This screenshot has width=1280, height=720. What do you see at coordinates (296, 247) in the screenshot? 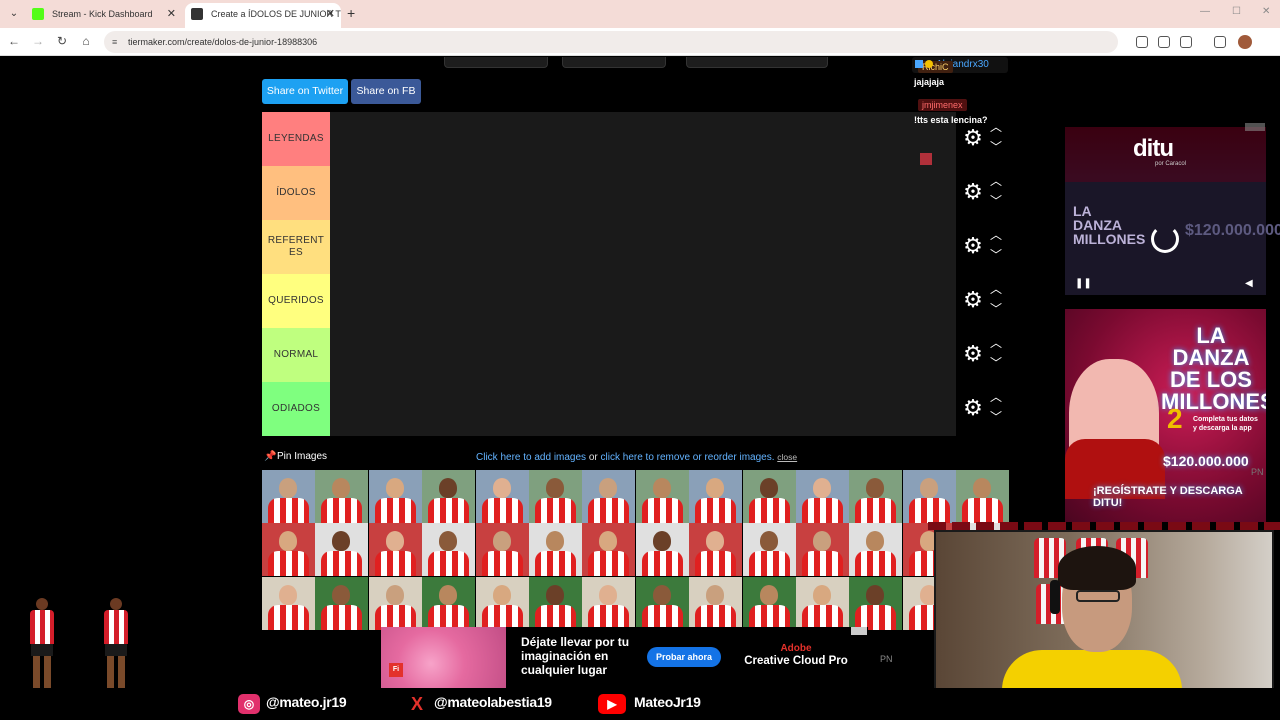
I see `tier-label: REFERENT ES` at bounding box center [296, 247].